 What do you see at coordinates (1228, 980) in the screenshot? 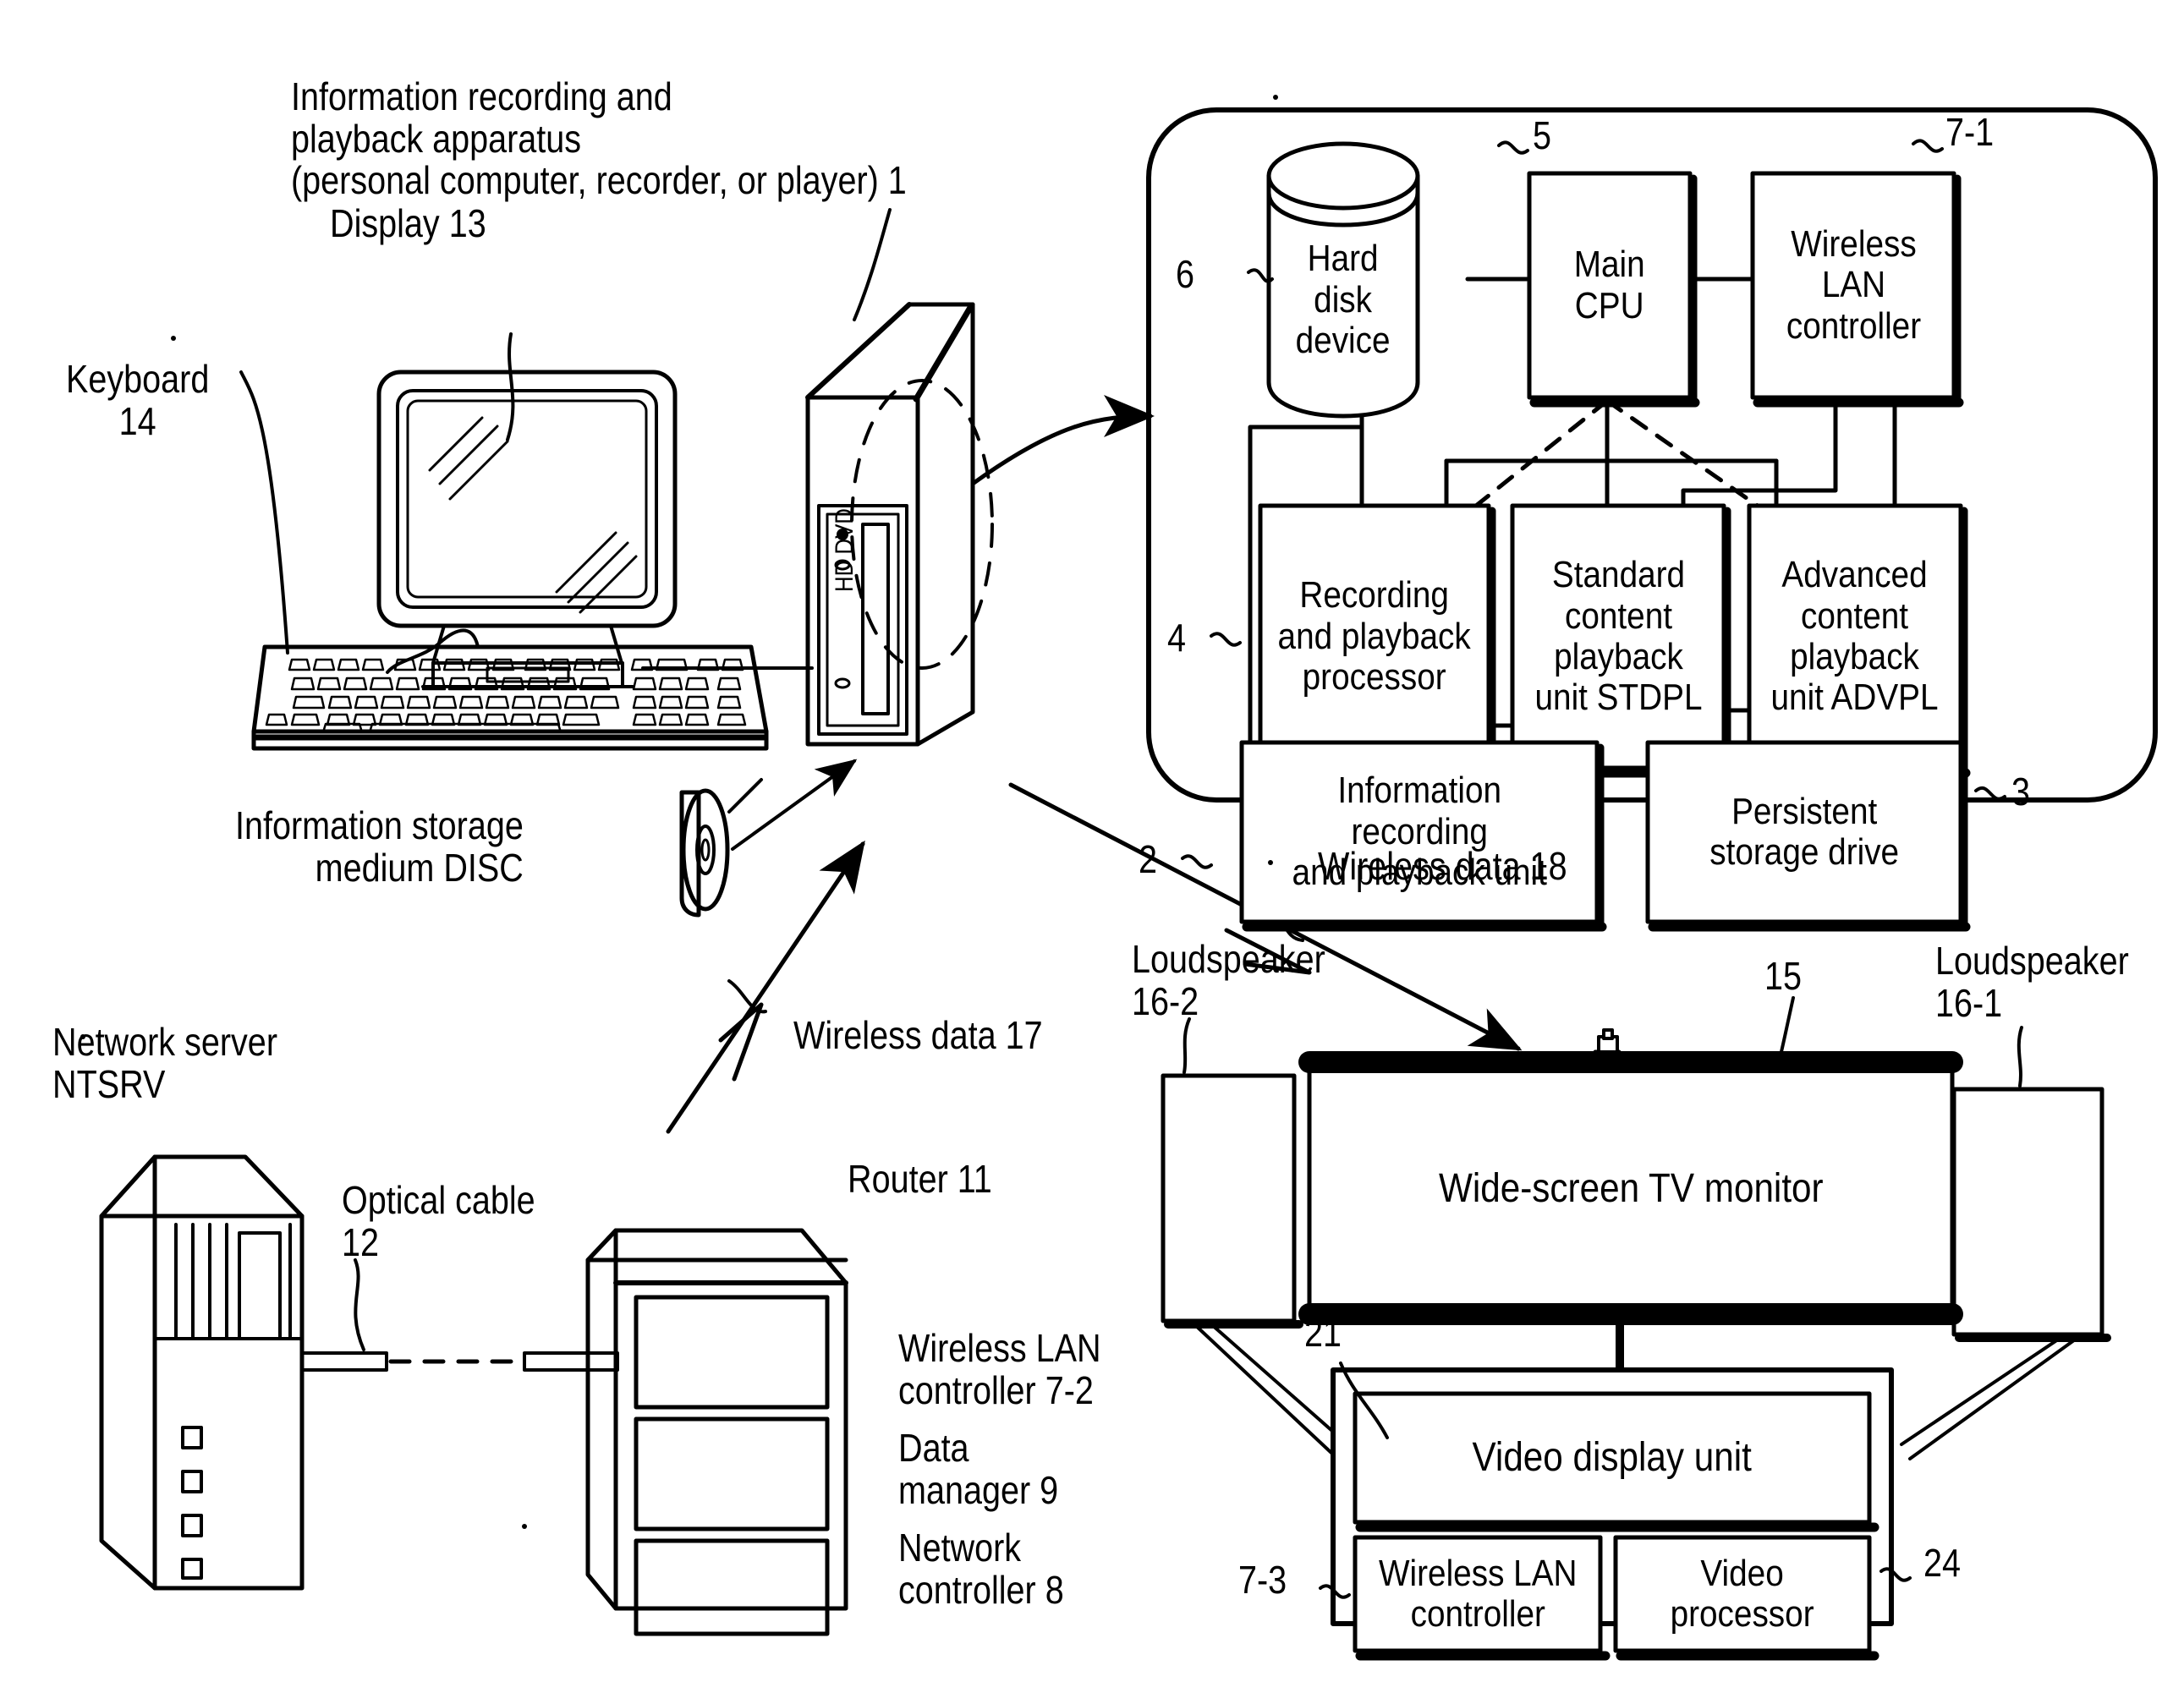
I see `loudspeaker-left-label: Loudspeaker 16-2` at bounding box center [1228, 980].